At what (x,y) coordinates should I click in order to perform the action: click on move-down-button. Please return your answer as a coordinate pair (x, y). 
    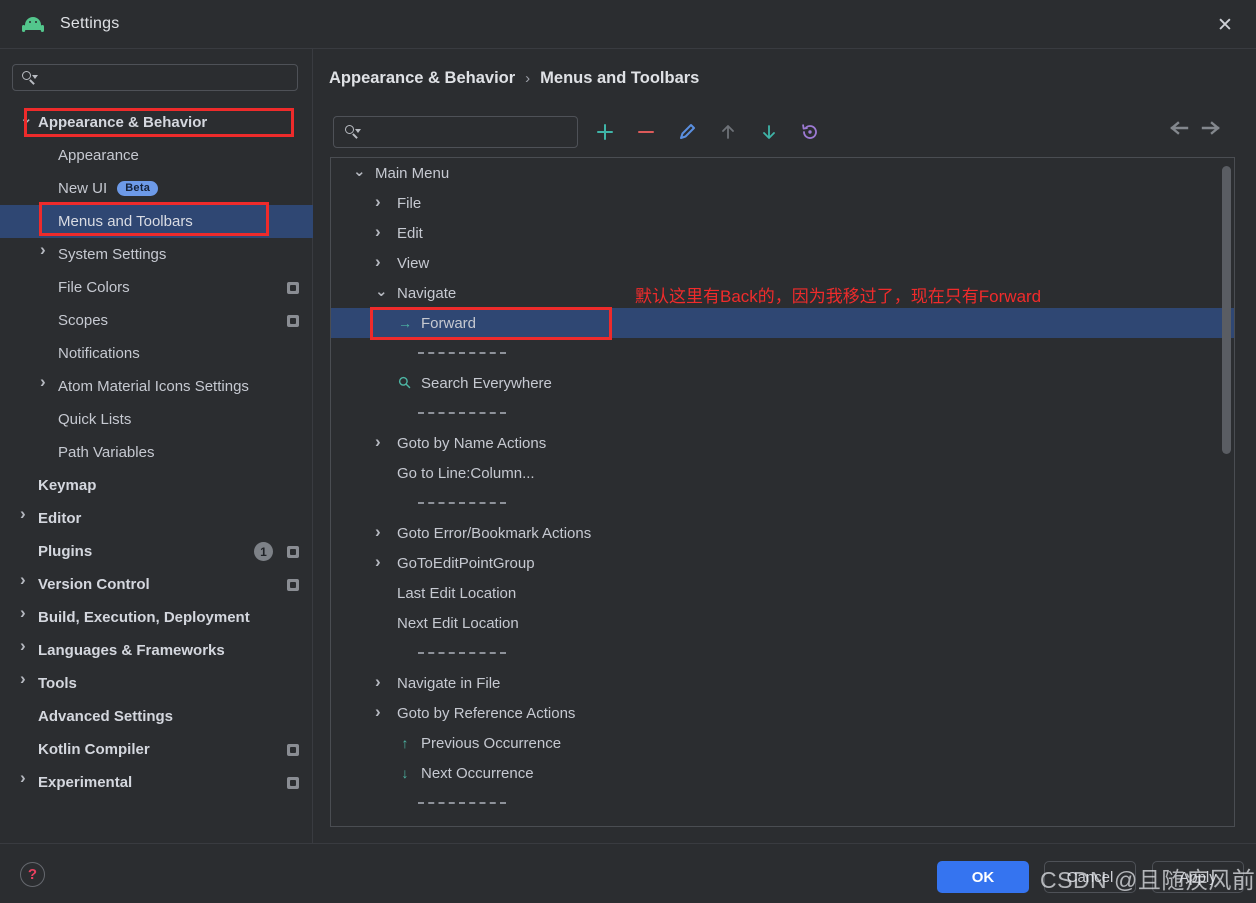
    Looking at the image, I should click on (769, 132).